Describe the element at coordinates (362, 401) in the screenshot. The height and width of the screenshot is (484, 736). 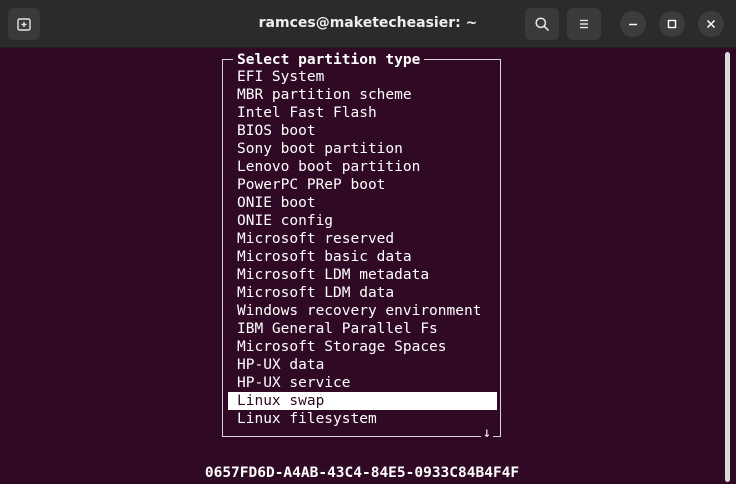
I see `partition-type-item: Linux swap` at that location.